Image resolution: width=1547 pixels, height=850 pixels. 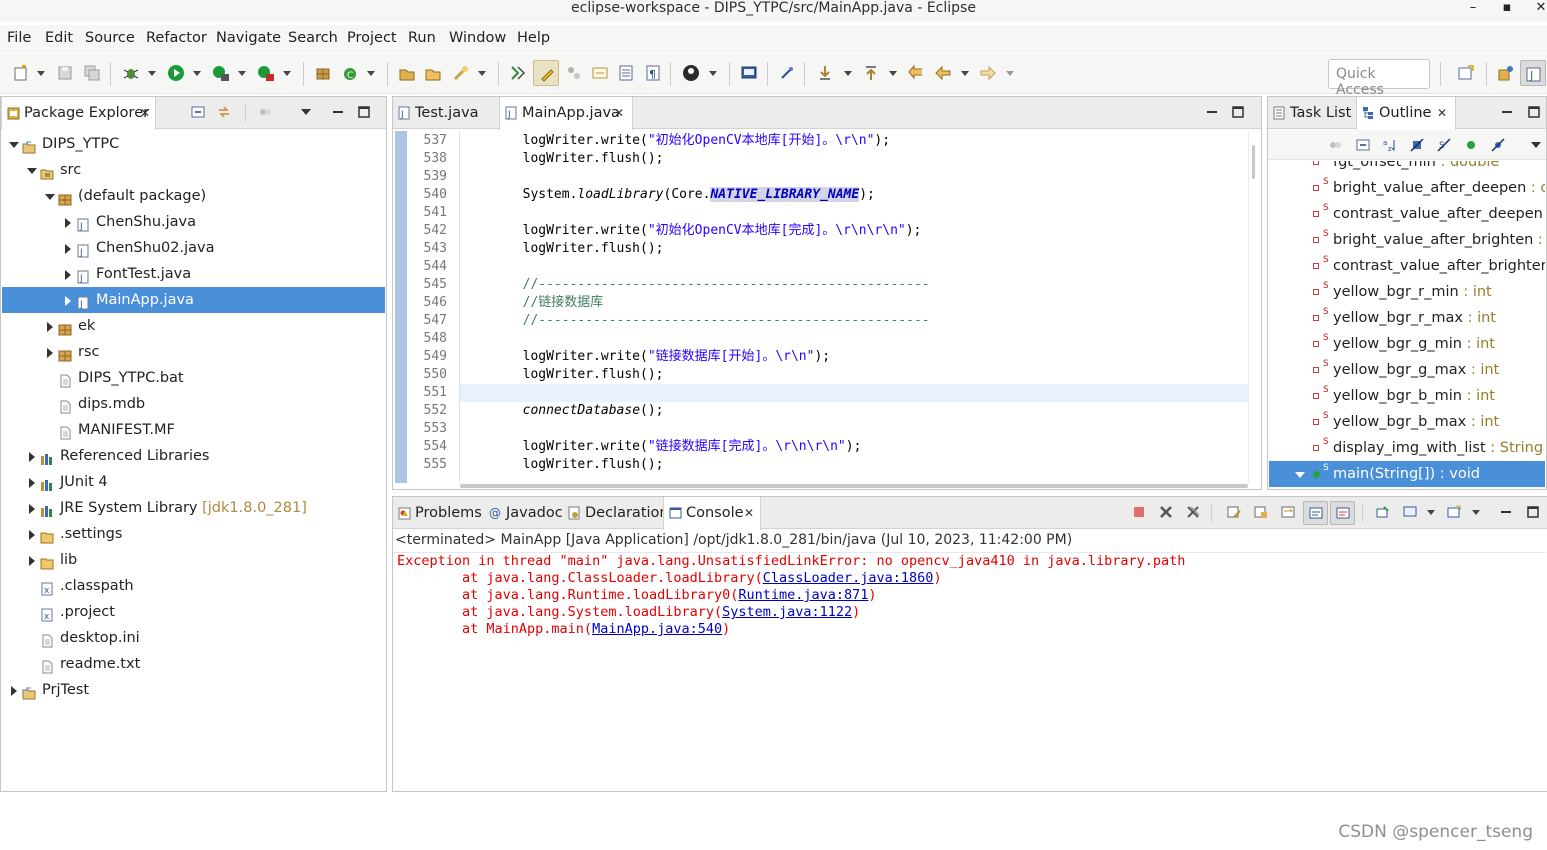 I want to click on menu-file: File, so click(x=19, y=38).